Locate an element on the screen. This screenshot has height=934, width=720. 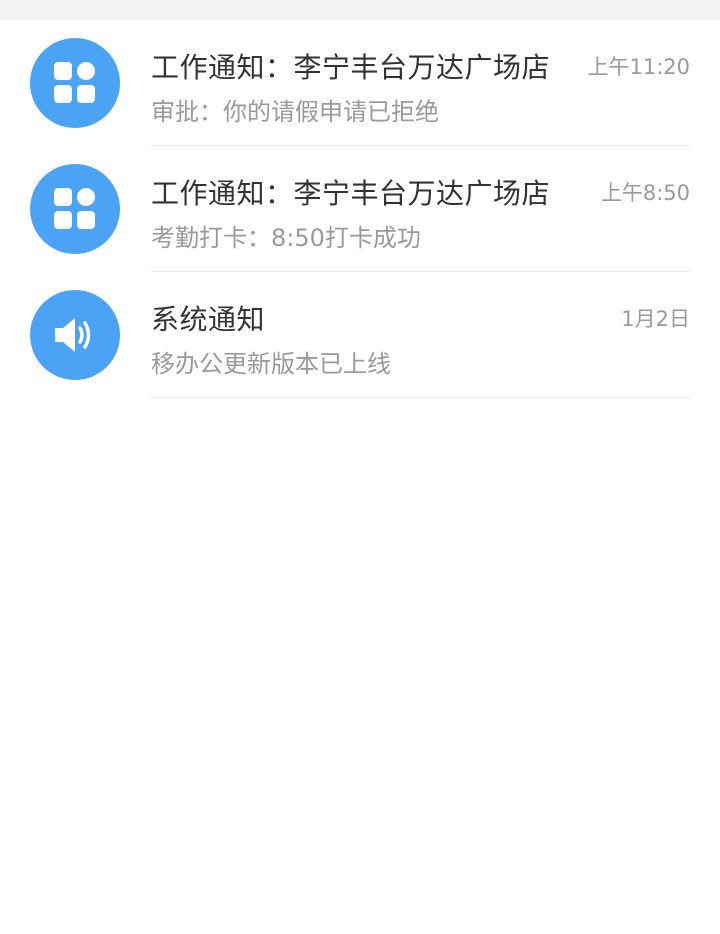
message-item-work-notice-1: 工作通知：李宁丰台万达广场店 上午11:20 审批：你的请假申请已拒绝 is located at coordinates (360, 83).